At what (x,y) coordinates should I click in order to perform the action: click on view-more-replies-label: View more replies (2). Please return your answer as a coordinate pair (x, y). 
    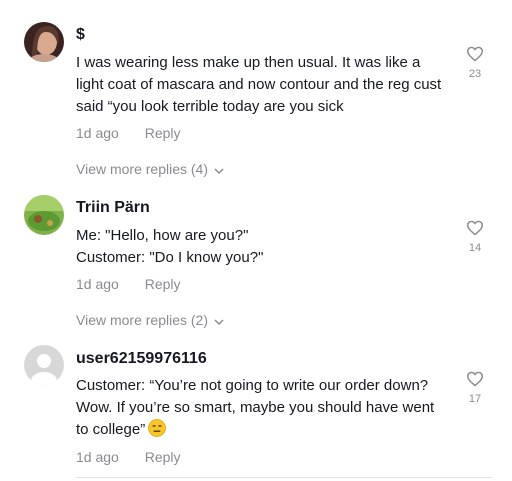
    Looking at the image, I should click on (142, 320).